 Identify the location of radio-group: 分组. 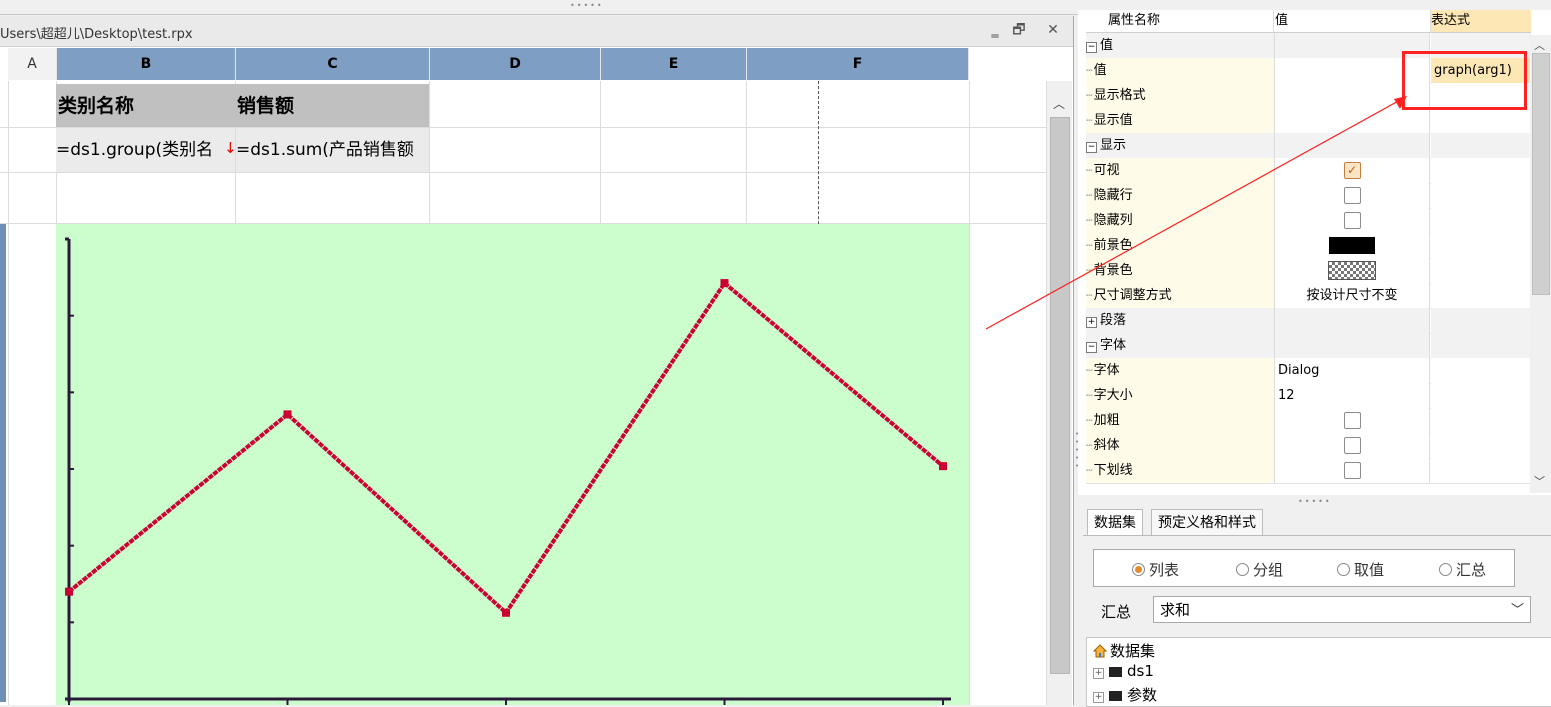
(1259, 569).